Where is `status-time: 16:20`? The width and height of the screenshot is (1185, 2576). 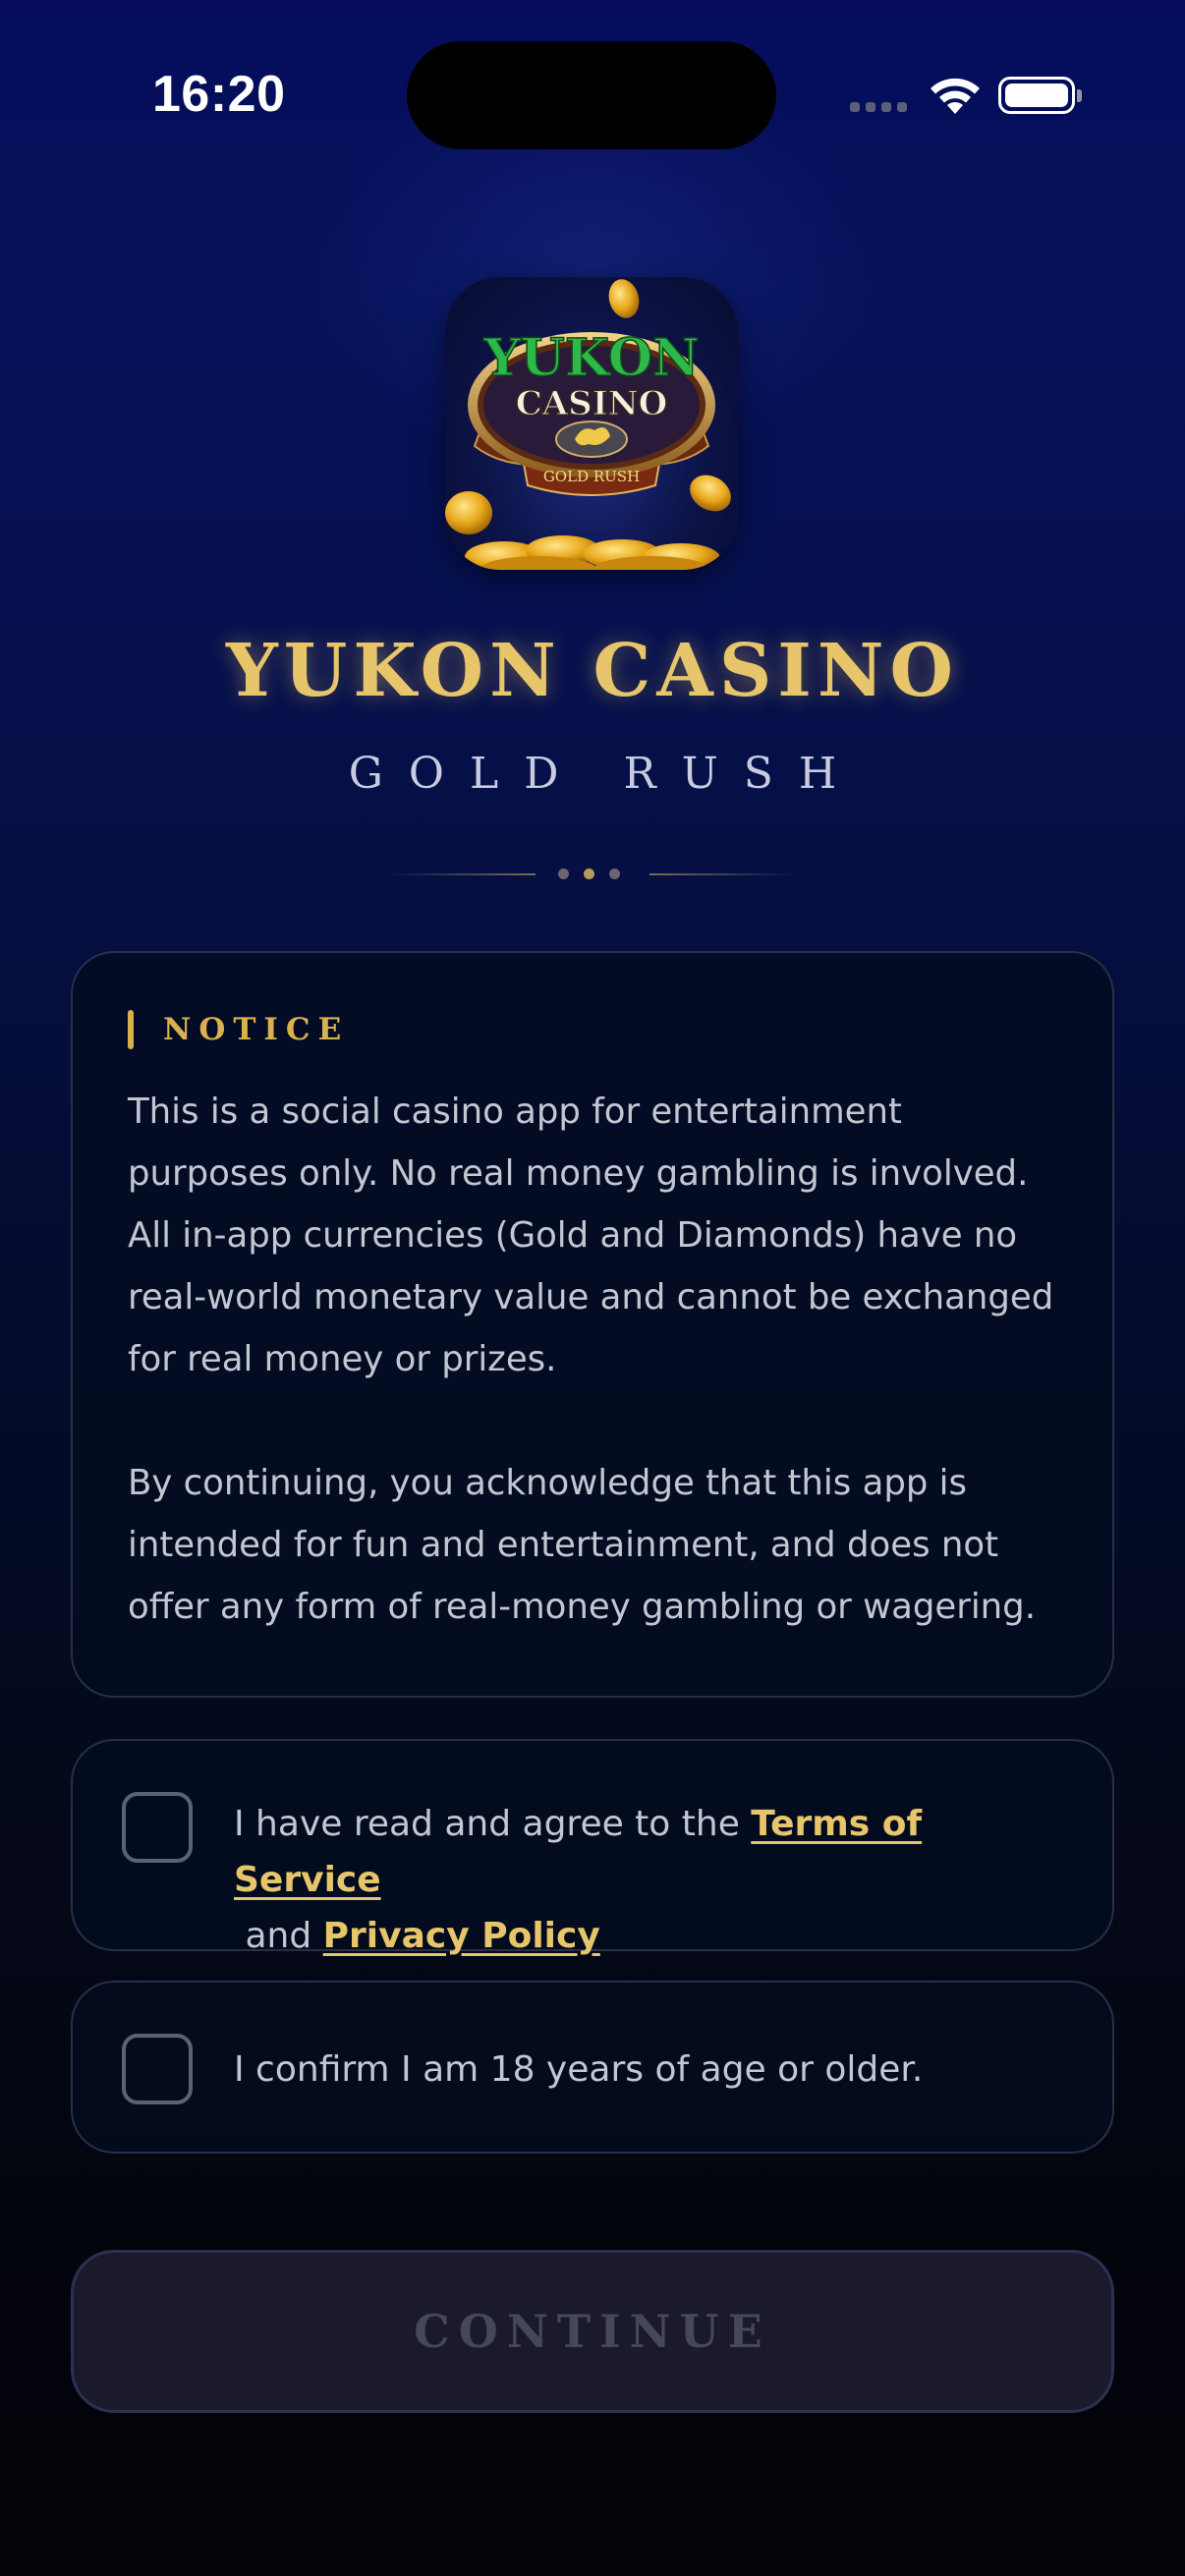
status-time: 16:20 is located at coordinates (219, 94).